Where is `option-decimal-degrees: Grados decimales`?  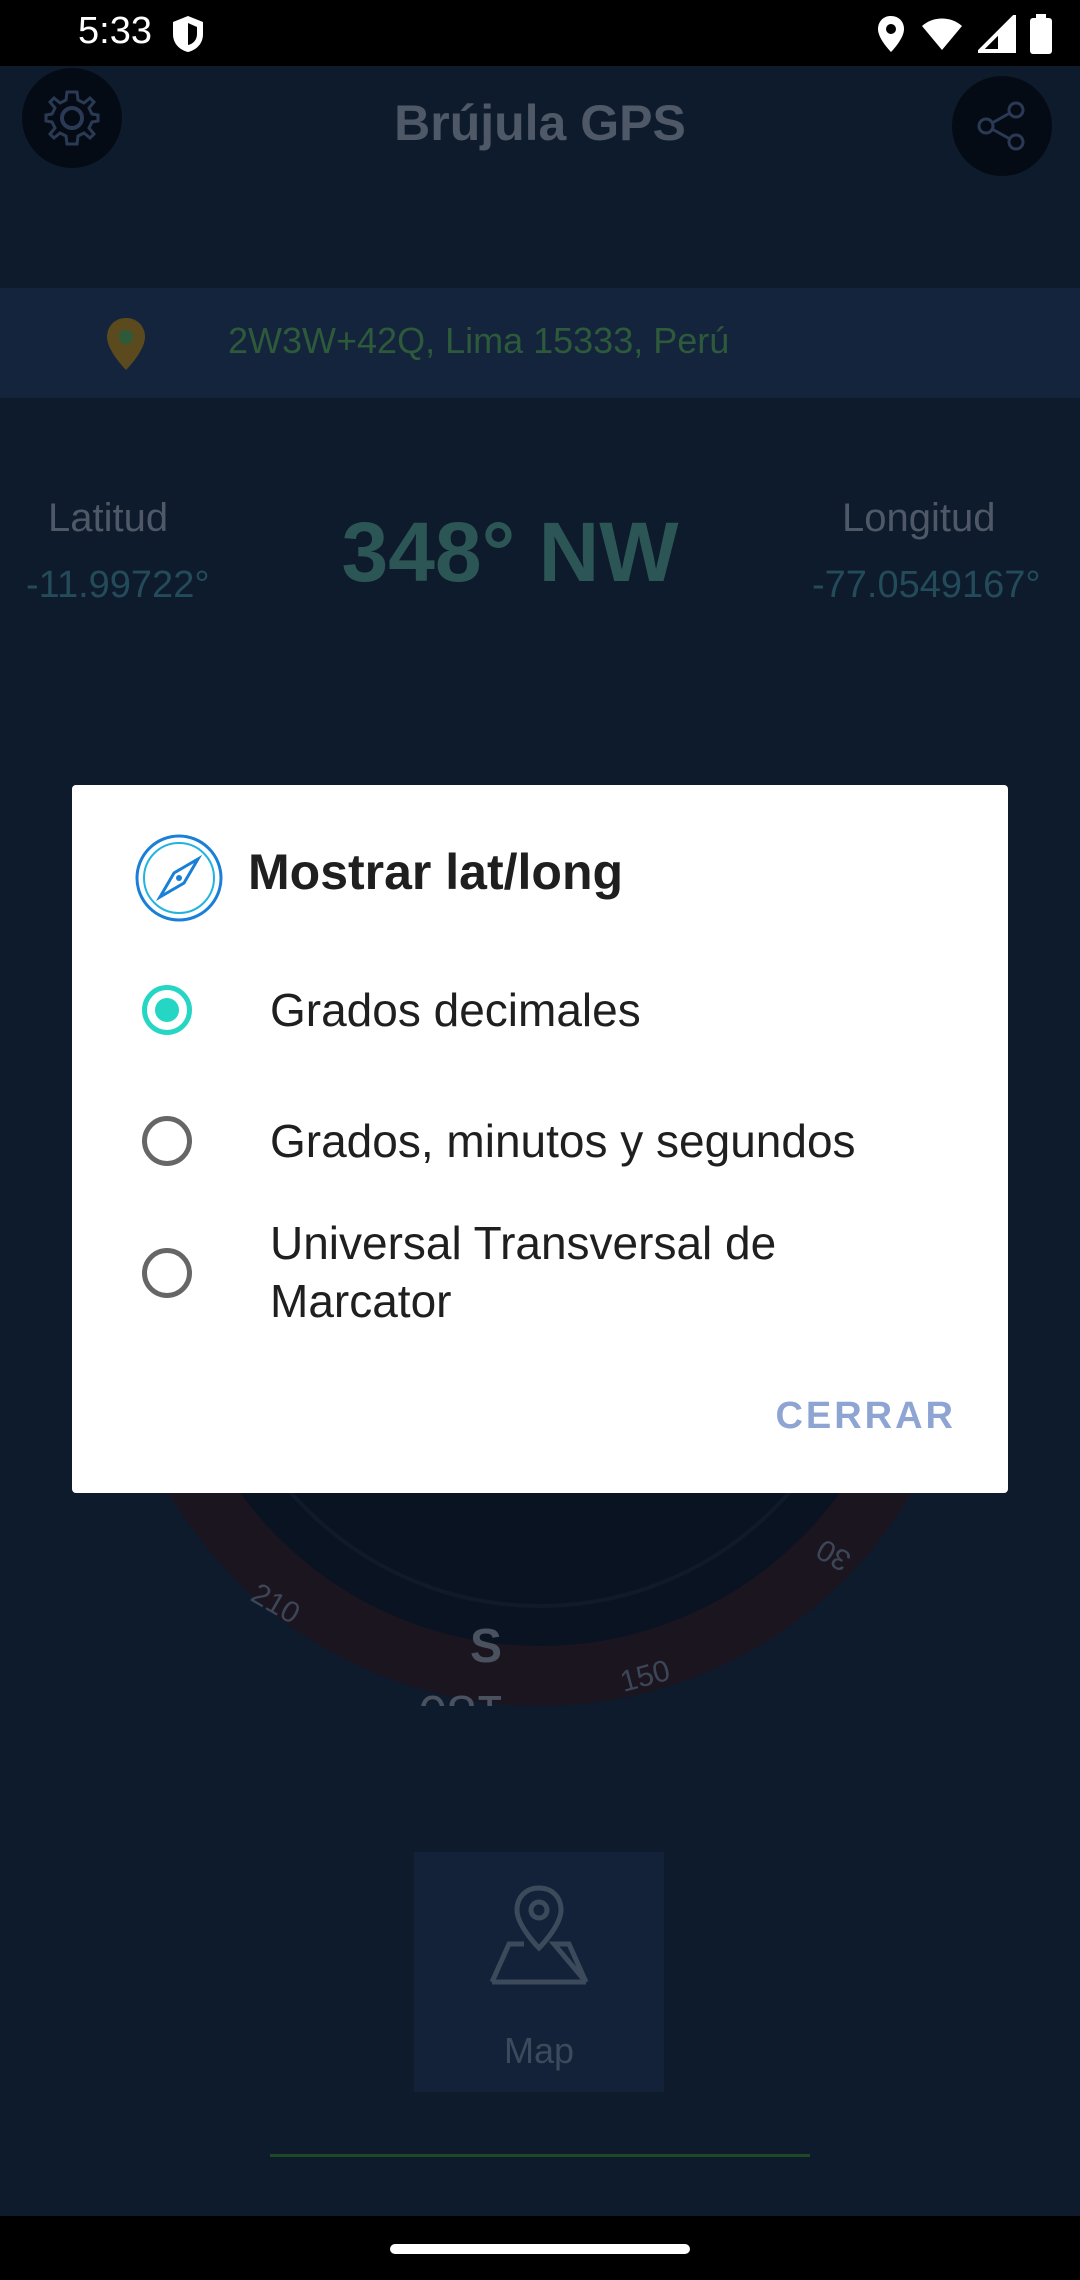
option-decimal-degrees: Grados decimales is located at coordinates (540, 1010).